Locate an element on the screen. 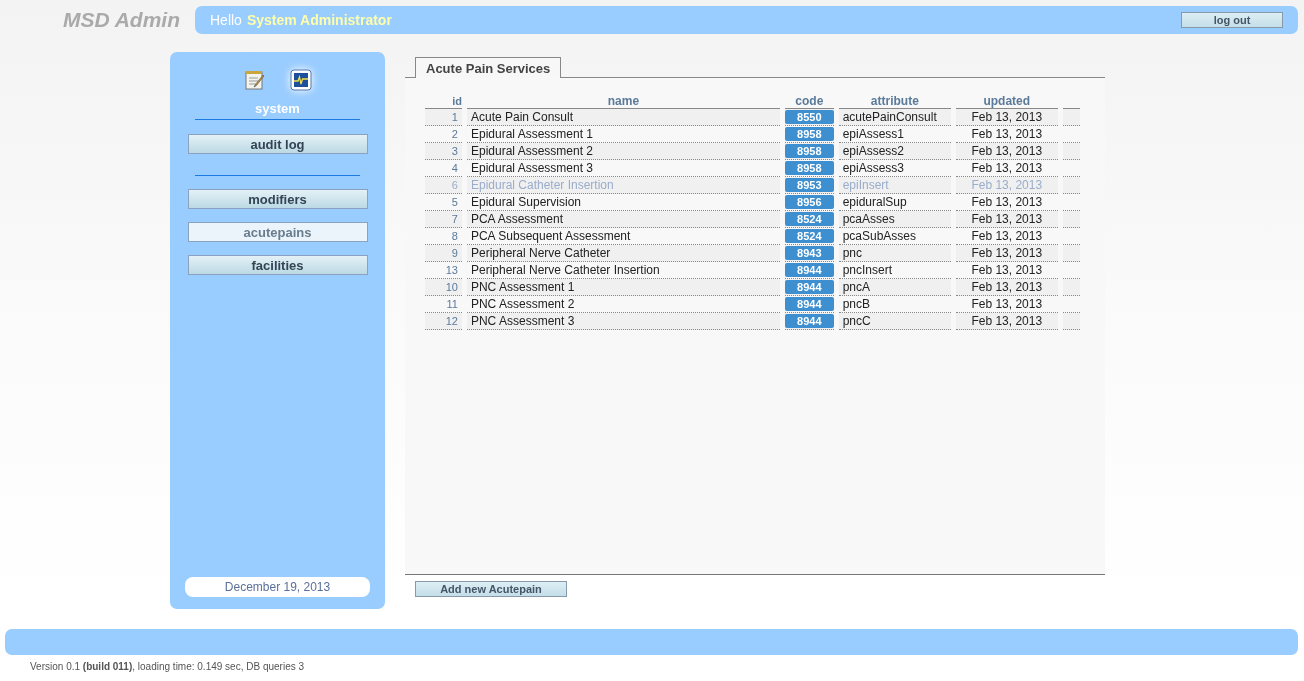 The width and height of the screenshot is (1304, 681). add-button: Add new Acutepain is located at coordinates (491, 589).